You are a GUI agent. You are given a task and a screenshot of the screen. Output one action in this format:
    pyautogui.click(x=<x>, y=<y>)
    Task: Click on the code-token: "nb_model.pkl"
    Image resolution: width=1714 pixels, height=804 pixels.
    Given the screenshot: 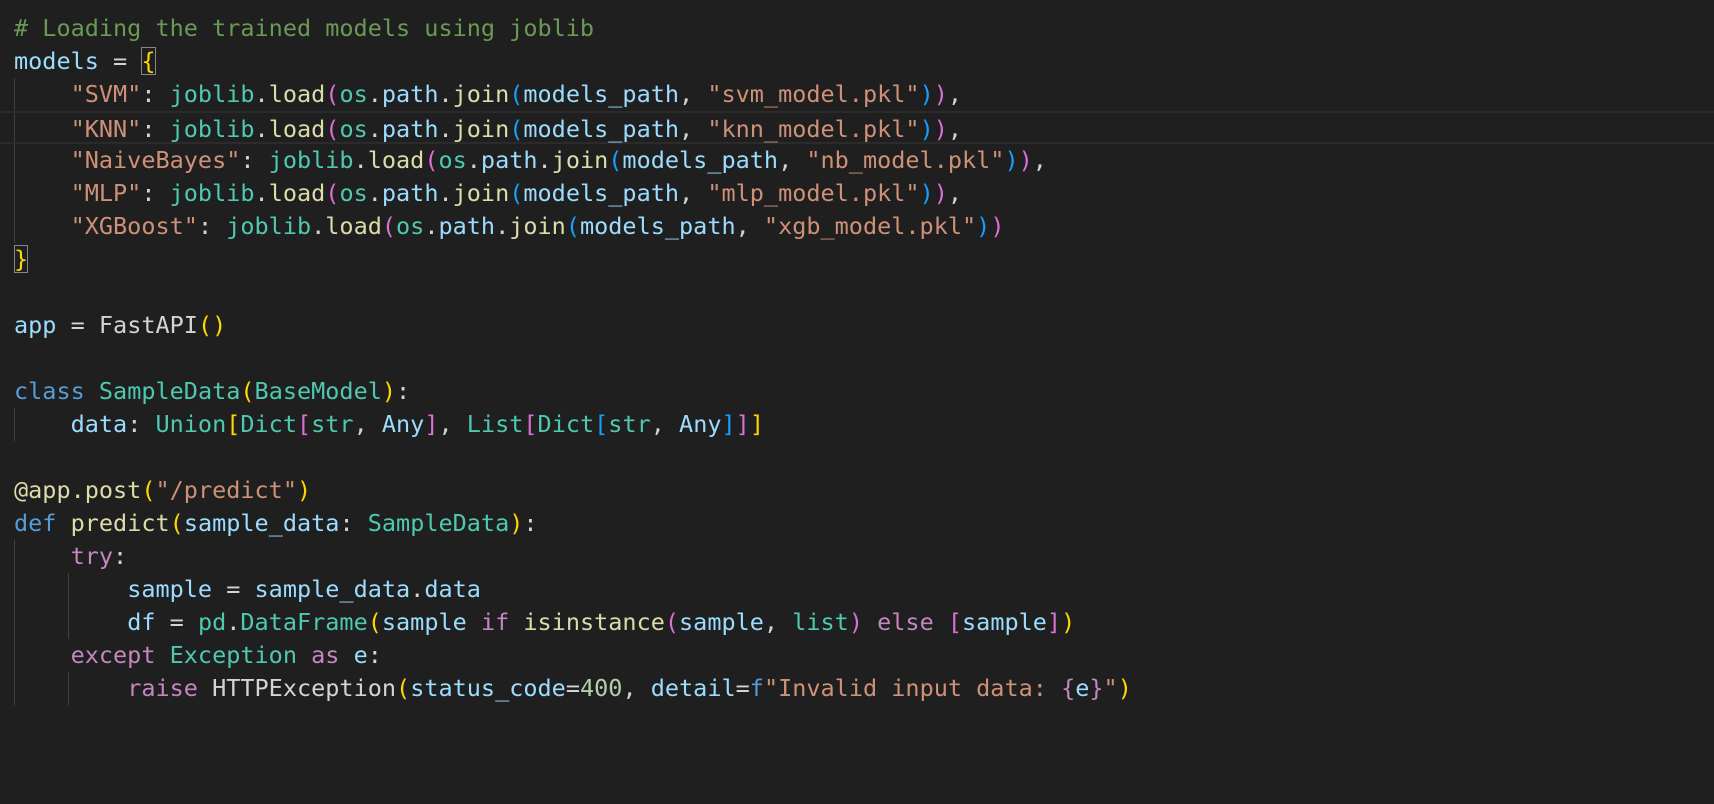 What is the action you would take?
    pyautogui.click(x=905, y=160)
    